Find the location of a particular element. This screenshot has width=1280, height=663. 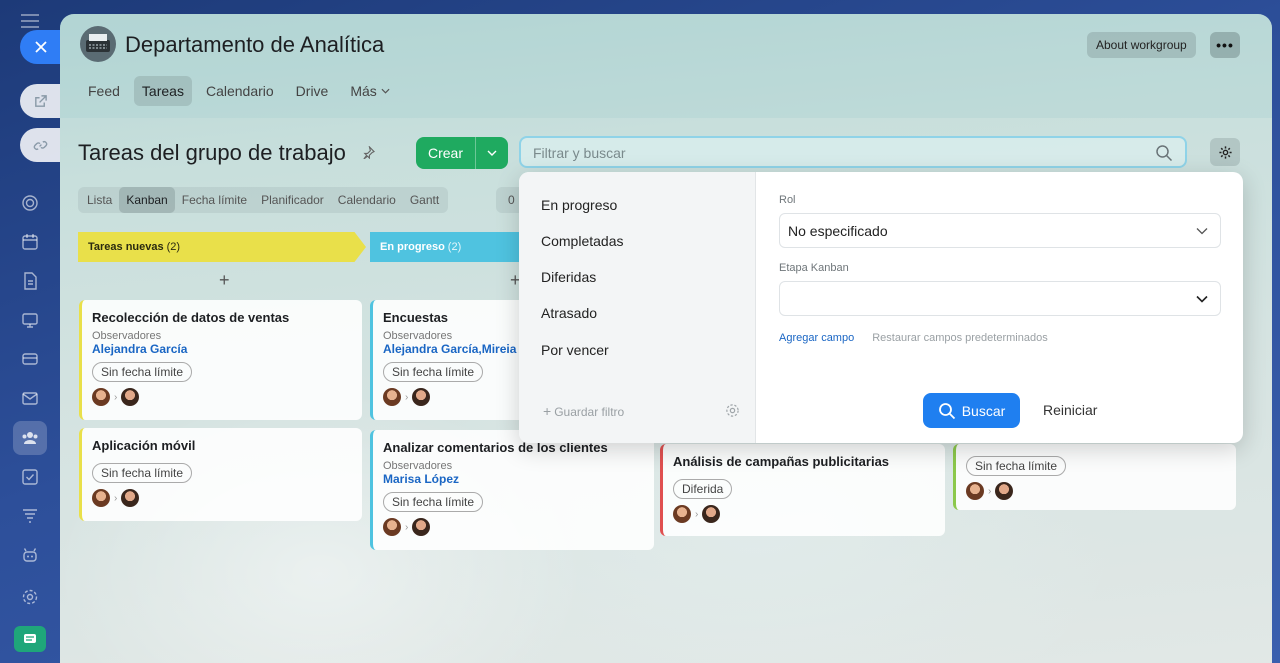

settings-button is located at coordinates (1225, 152).